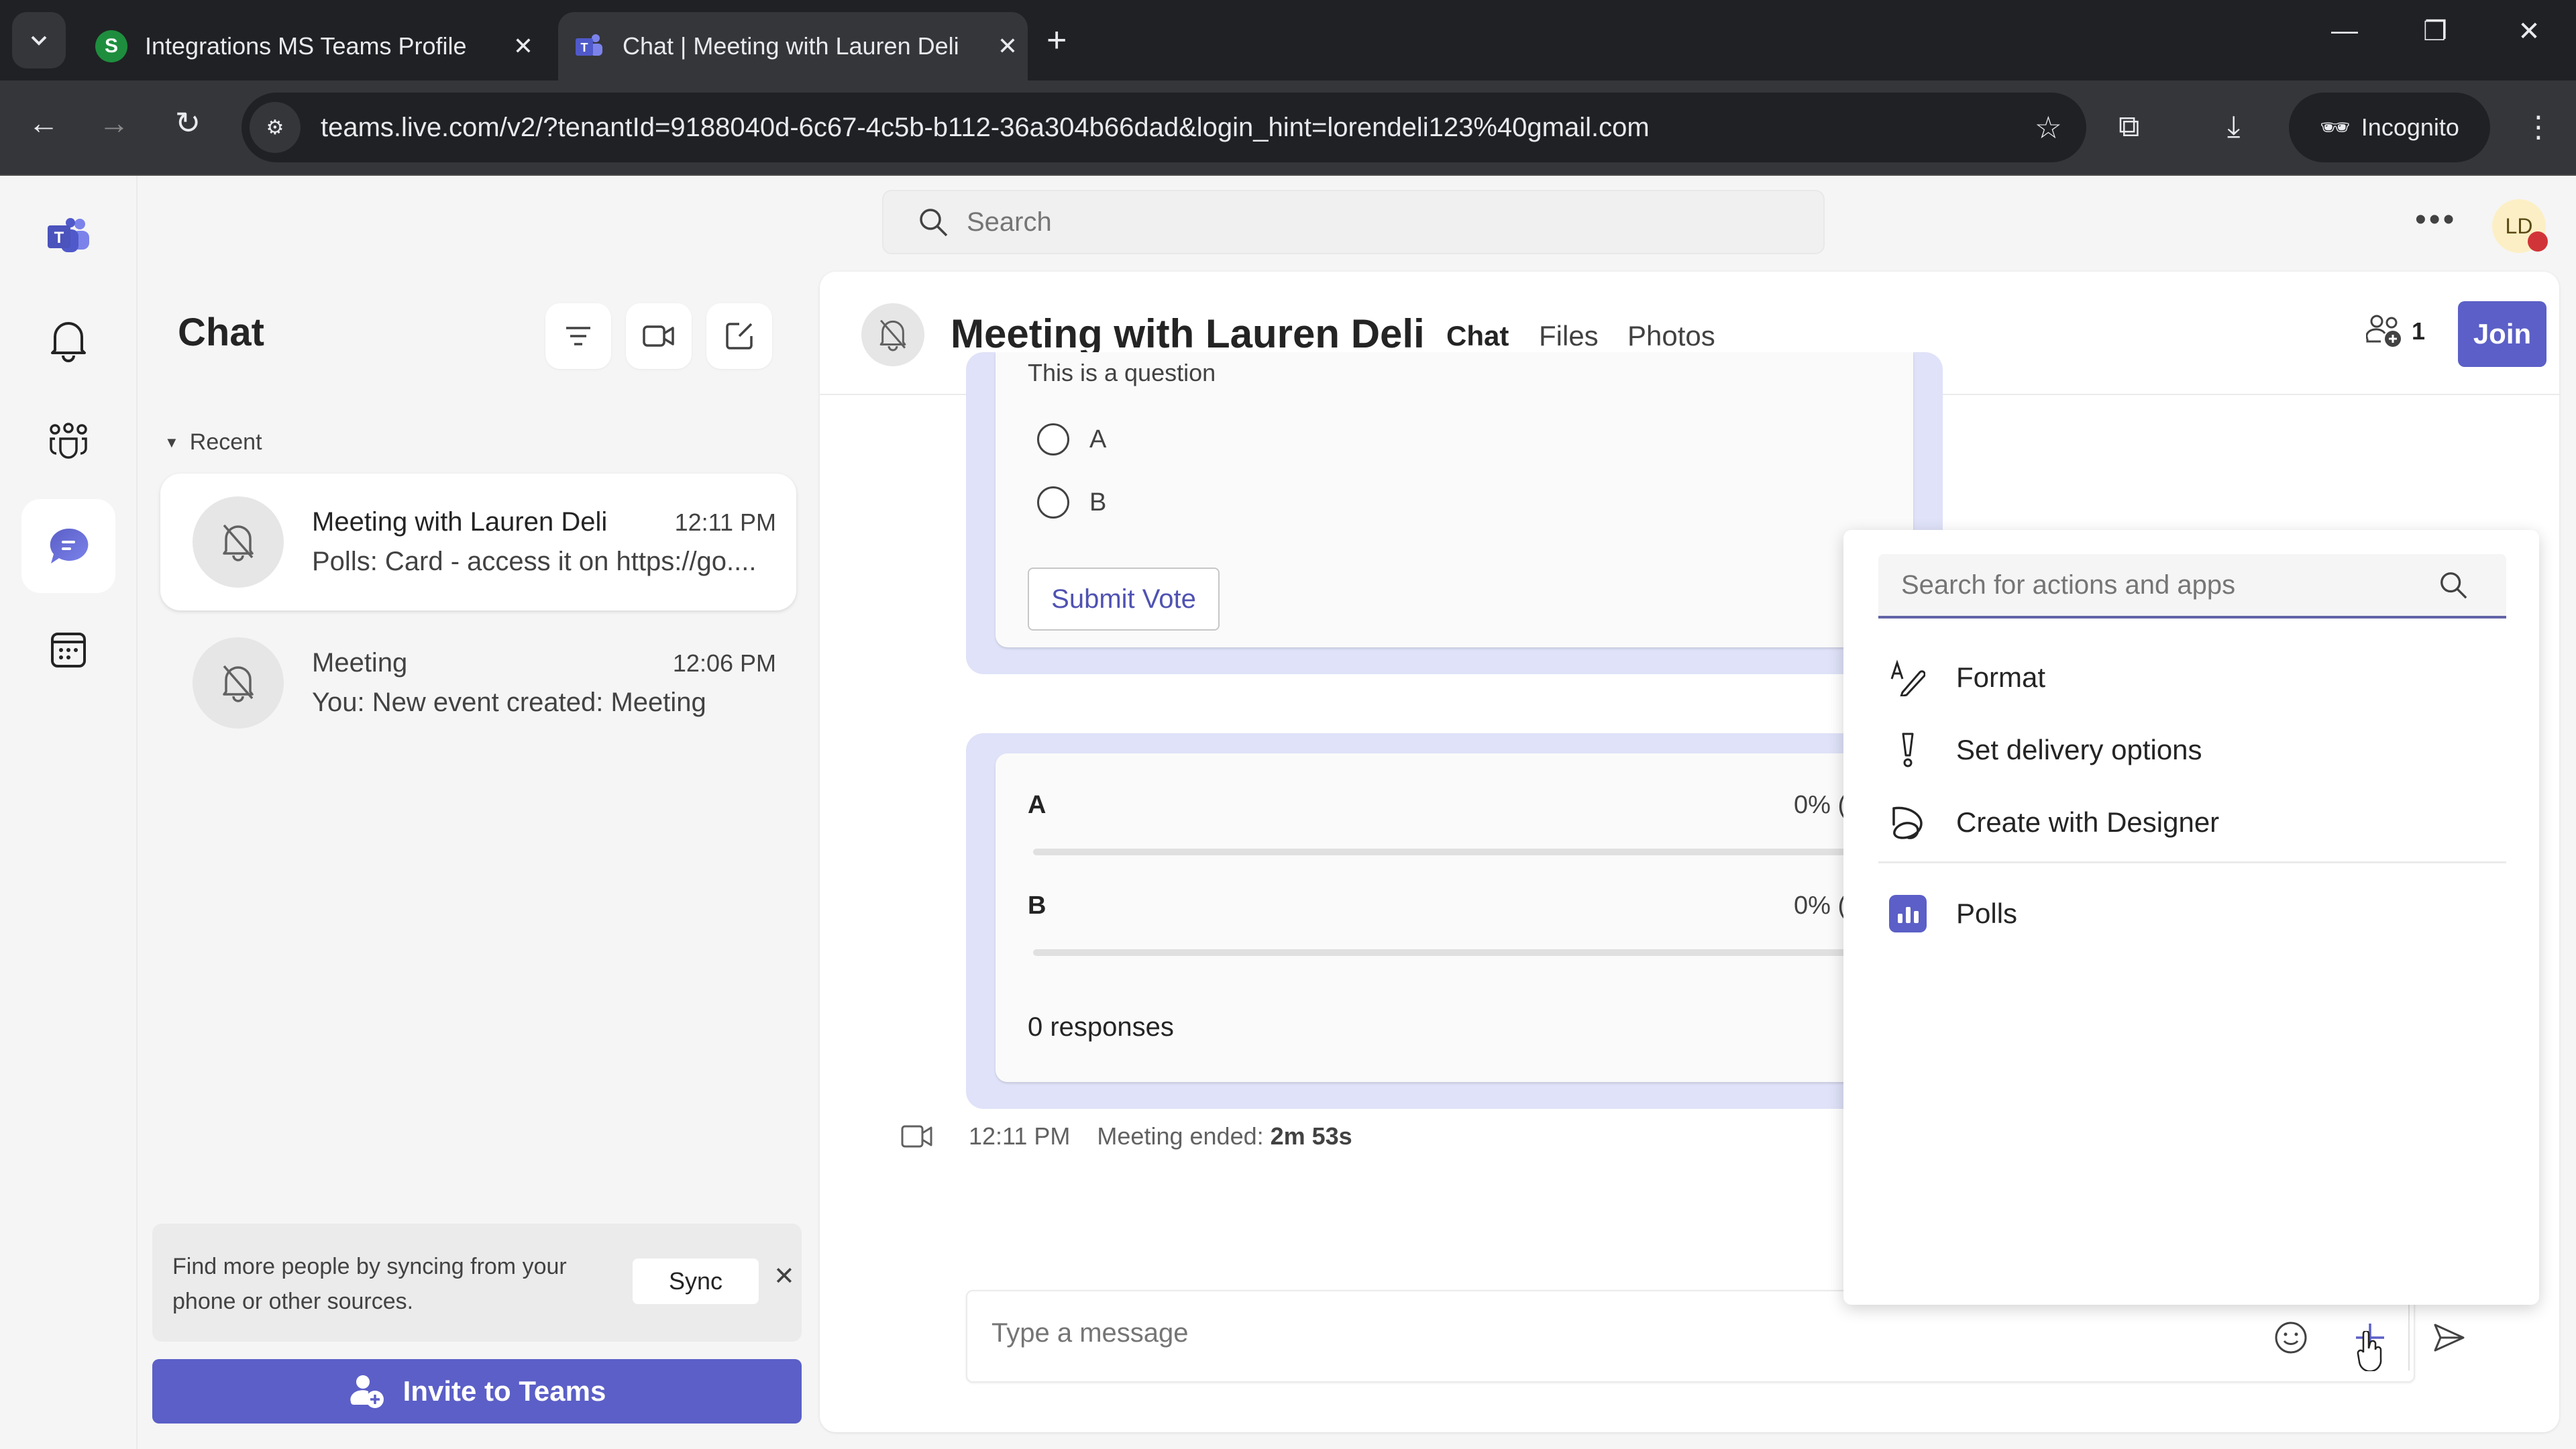 The image size is (2576, 1449). What do you see at coordinates (892, 334) in the screenshot?
I see `conversation-avatar` at bounding box center [892, 334].